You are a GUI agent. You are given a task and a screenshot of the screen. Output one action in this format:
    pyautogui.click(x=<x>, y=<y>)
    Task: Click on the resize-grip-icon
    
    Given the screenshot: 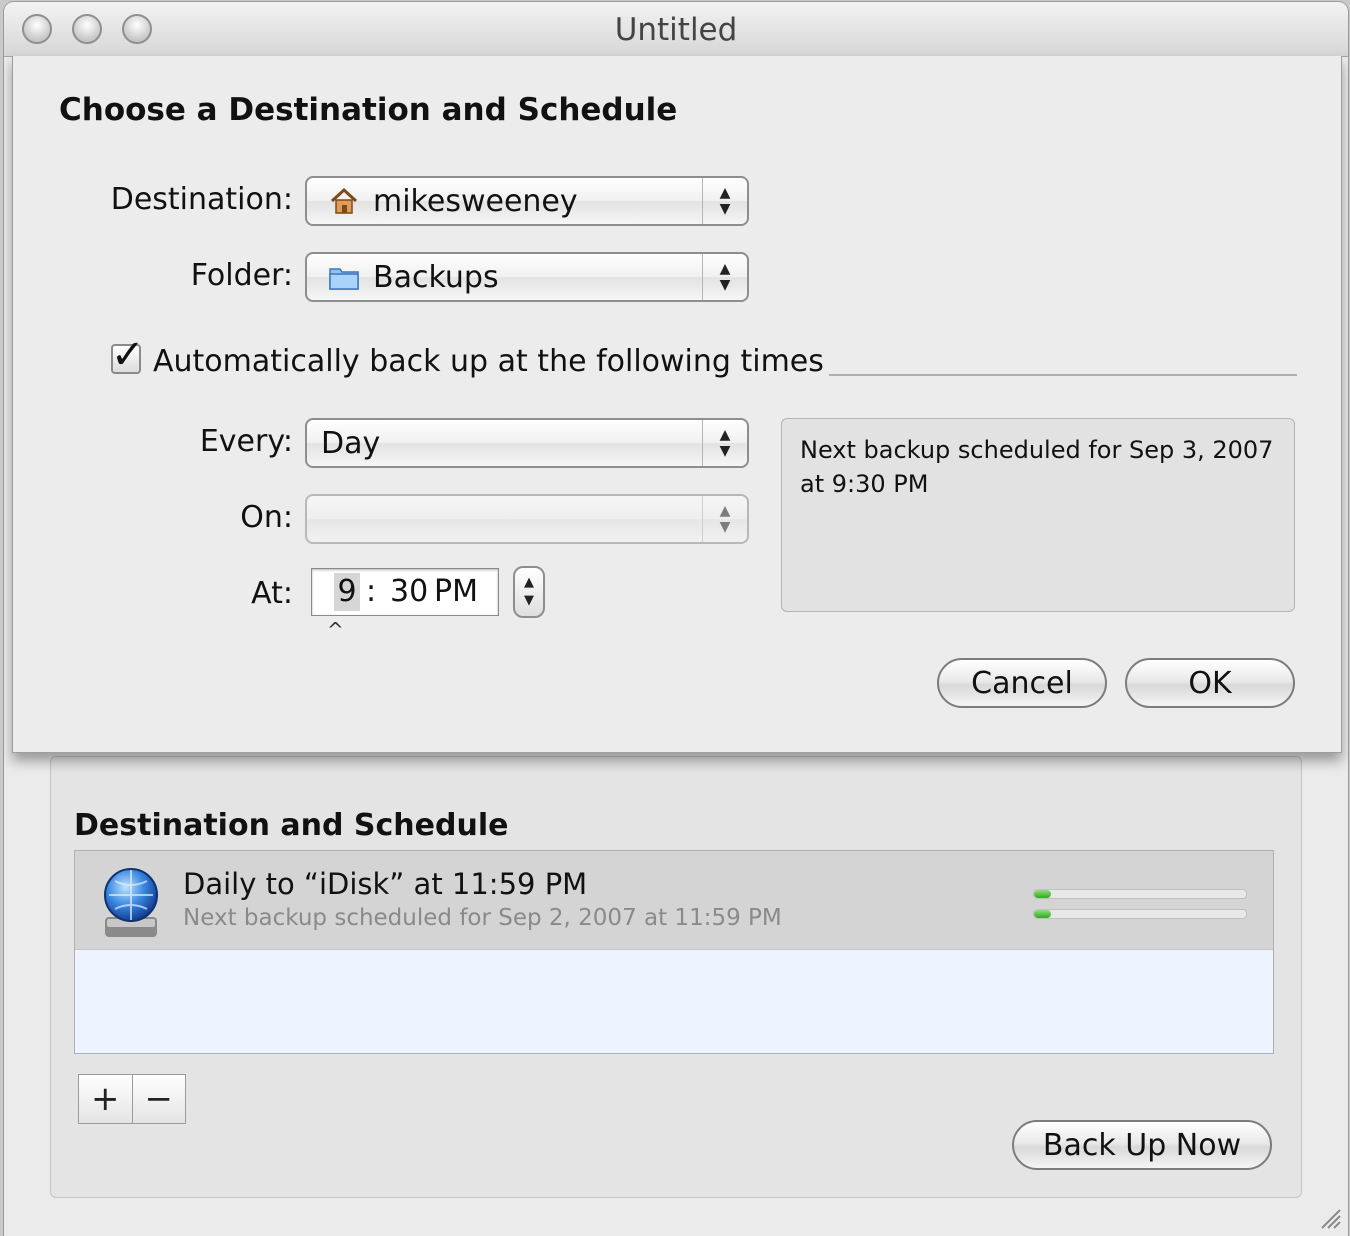 What is the action you would take?
    pyautogui.click(x=1330, y=1218)
    